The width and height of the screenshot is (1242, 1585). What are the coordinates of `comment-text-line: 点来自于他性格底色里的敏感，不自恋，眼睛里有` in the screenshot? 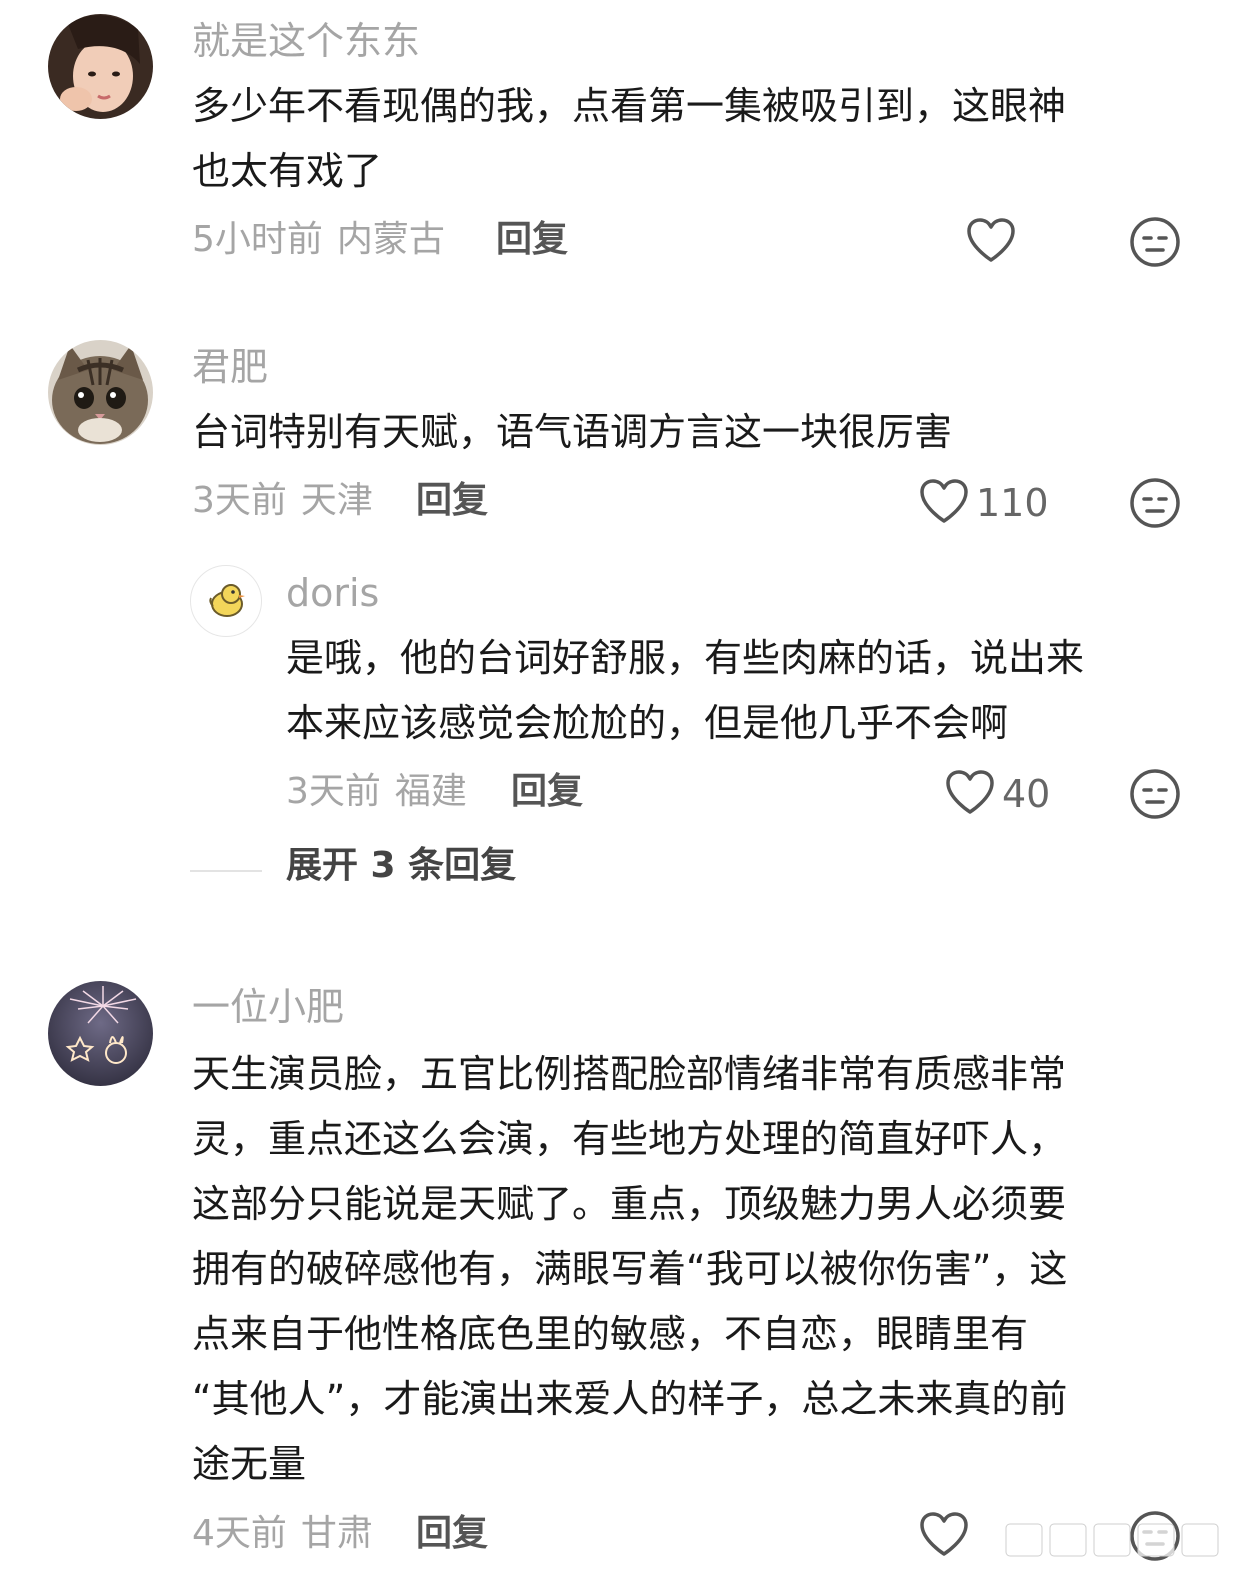 It's located at (610, 1334).